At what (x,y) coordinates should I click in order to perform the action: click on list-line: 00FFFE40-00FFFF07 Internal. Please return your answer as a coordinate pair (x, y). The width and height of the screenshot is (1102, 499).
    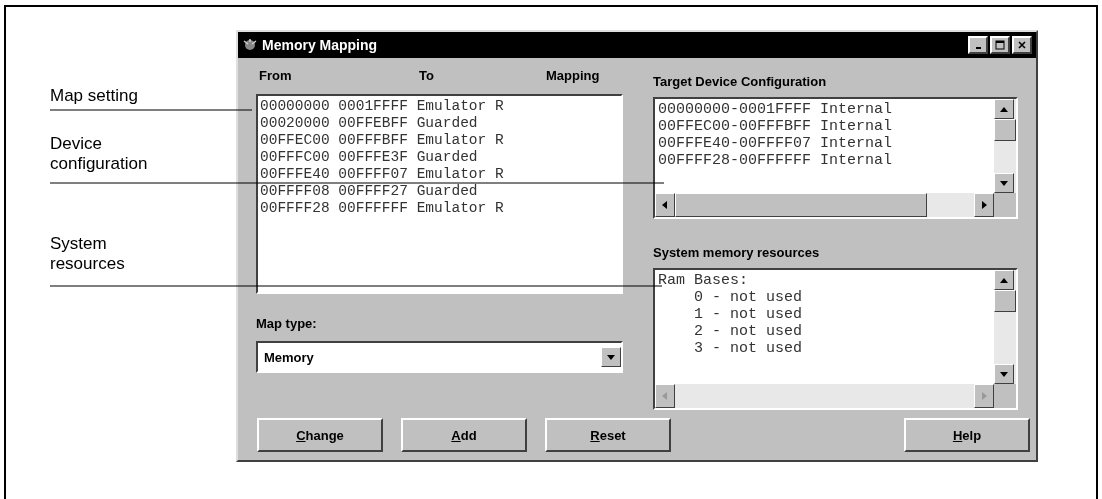
    Looking at the image, I should click on (776, 143).